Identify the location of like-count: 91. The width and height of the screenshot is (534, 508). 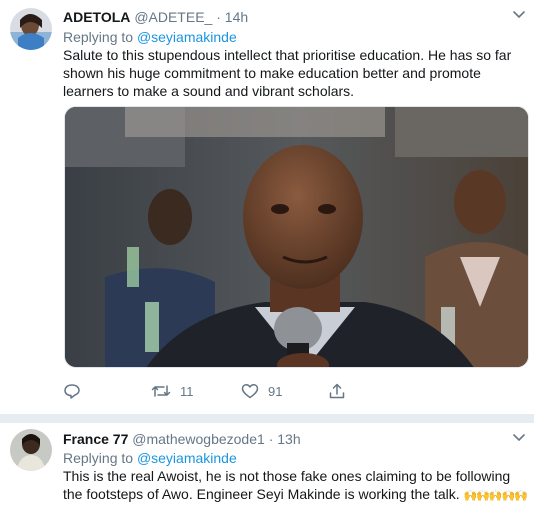
(275, 391).